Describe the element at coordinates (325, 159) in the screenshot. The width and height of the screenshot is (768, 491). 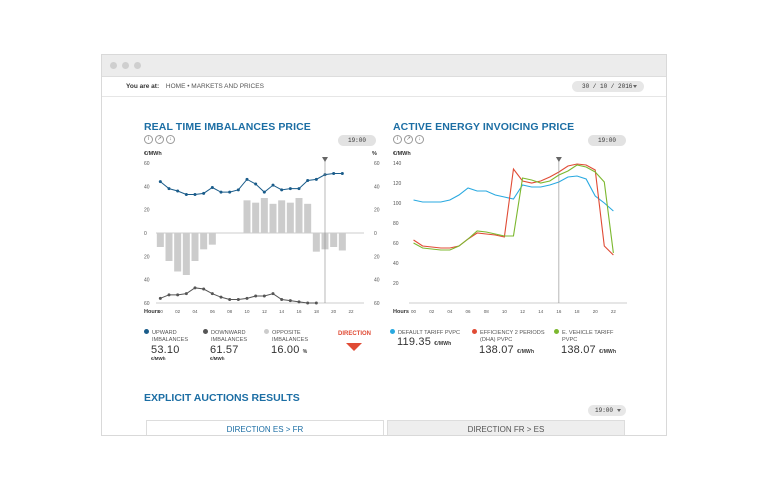
I see `time-cursor-marker` at that location.